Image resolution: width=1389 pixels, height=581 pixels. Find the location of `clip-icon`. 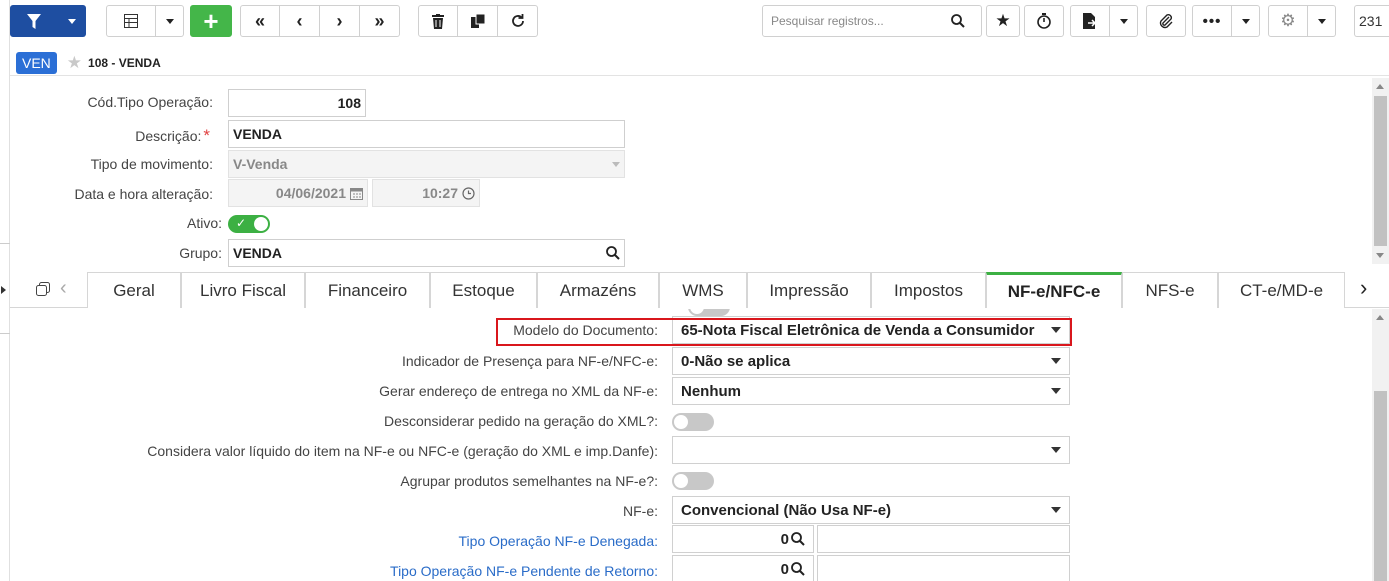

clip-icon is located at coordinates (1166, 21).